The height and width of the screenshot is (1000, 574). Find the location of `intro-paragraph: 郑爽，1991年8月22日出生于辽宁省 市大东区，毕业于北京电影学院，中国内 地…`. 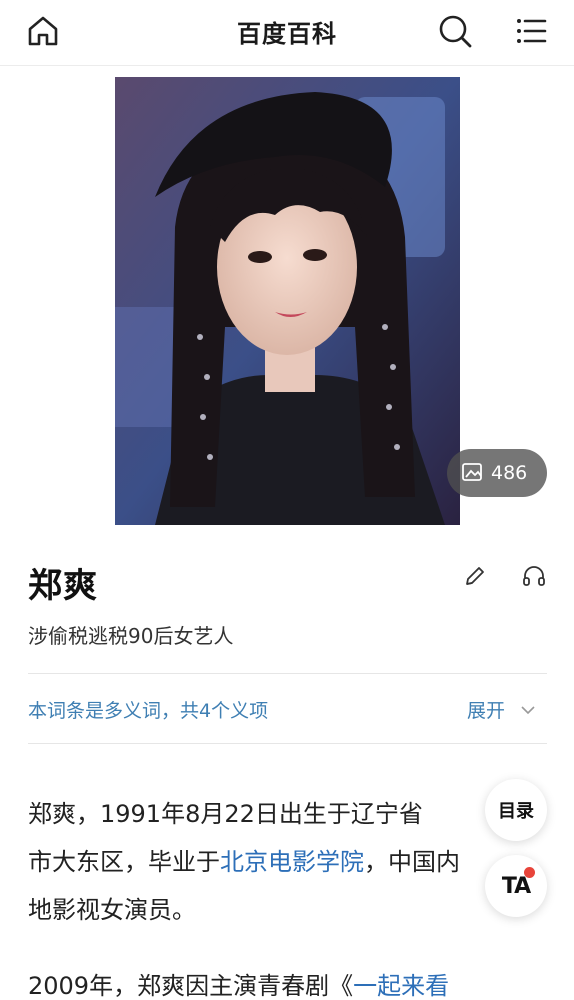

intro-paragraph: 郑爽，1991年8月22日出生于辽宁省 市大东区，毕业于北京电影学院，中国内 地… is located at coordinates (288, 862).